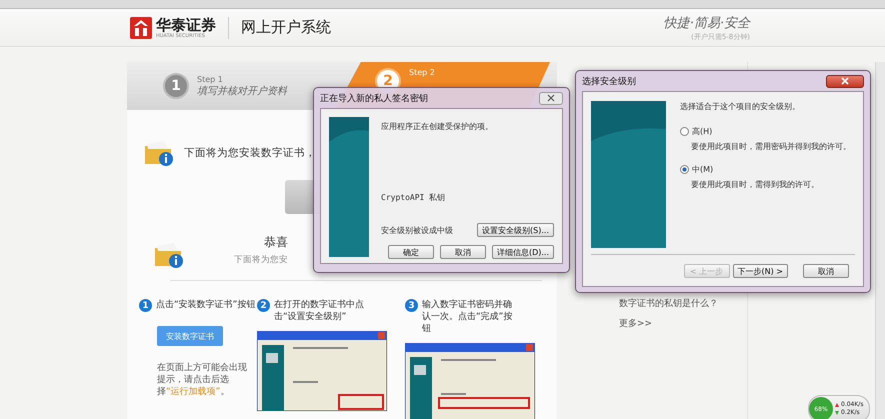 The height and width of the screenshot is (419, 885). Describe the element at coordinates (186, 24) in the screenshot. I see `brand-name: 华泰证券` at that location.